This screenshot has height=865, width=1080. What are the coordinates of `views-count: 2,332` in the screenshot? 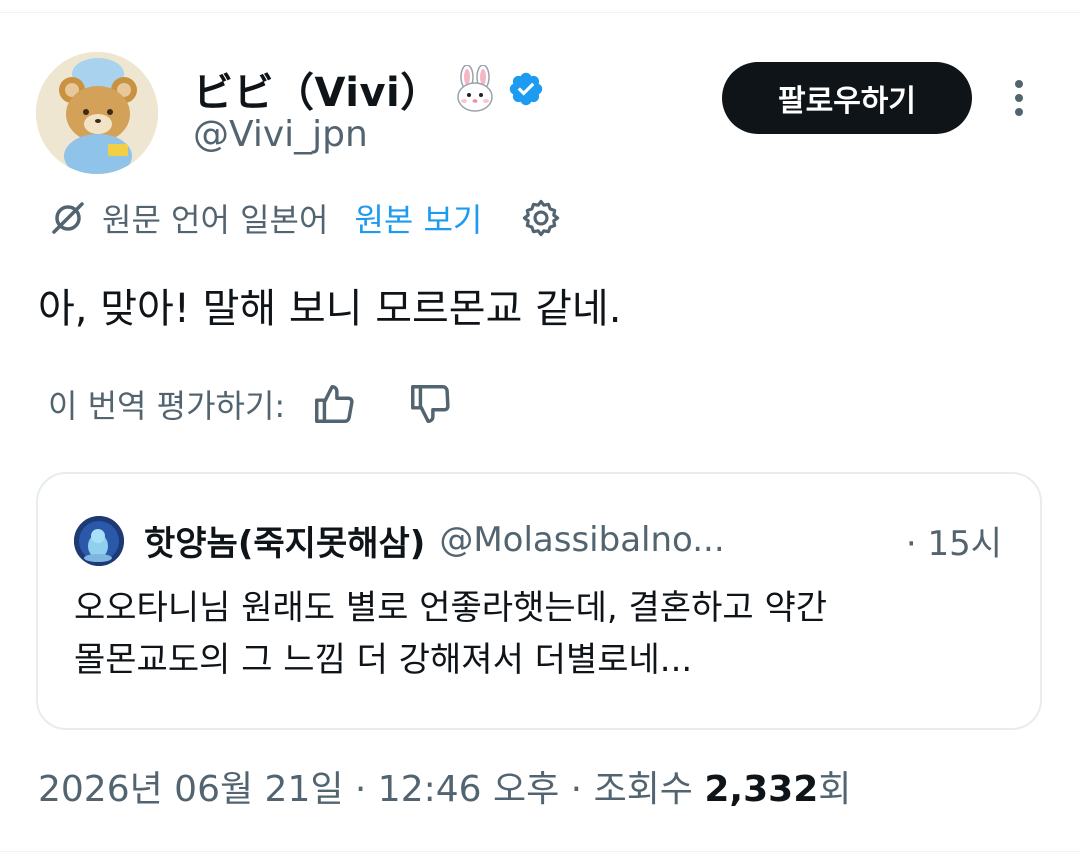 It's located at (761, 789).